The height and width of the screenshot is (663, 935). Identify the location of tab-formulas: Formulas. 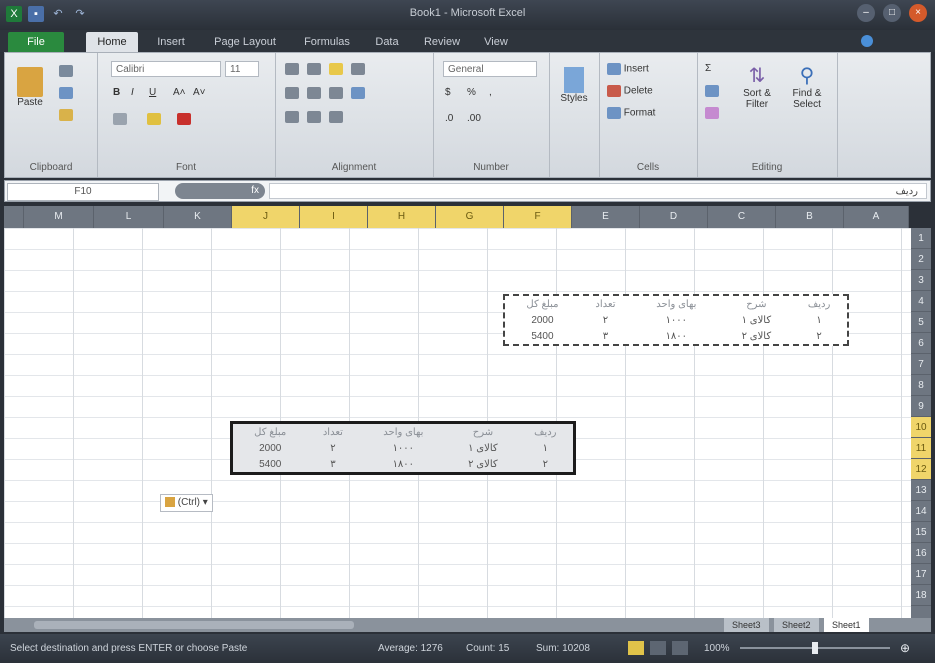
(327, 42).